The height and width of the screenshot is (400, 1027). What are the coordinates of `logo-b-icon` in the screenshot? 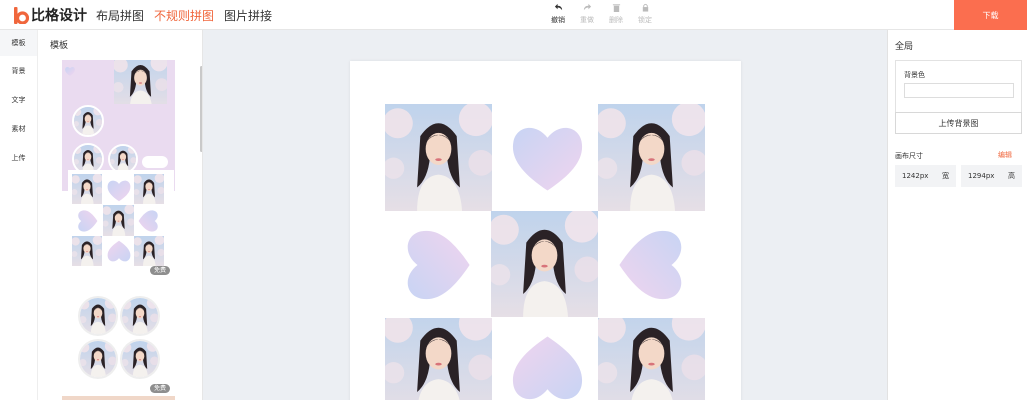 It's located at (22, 15).